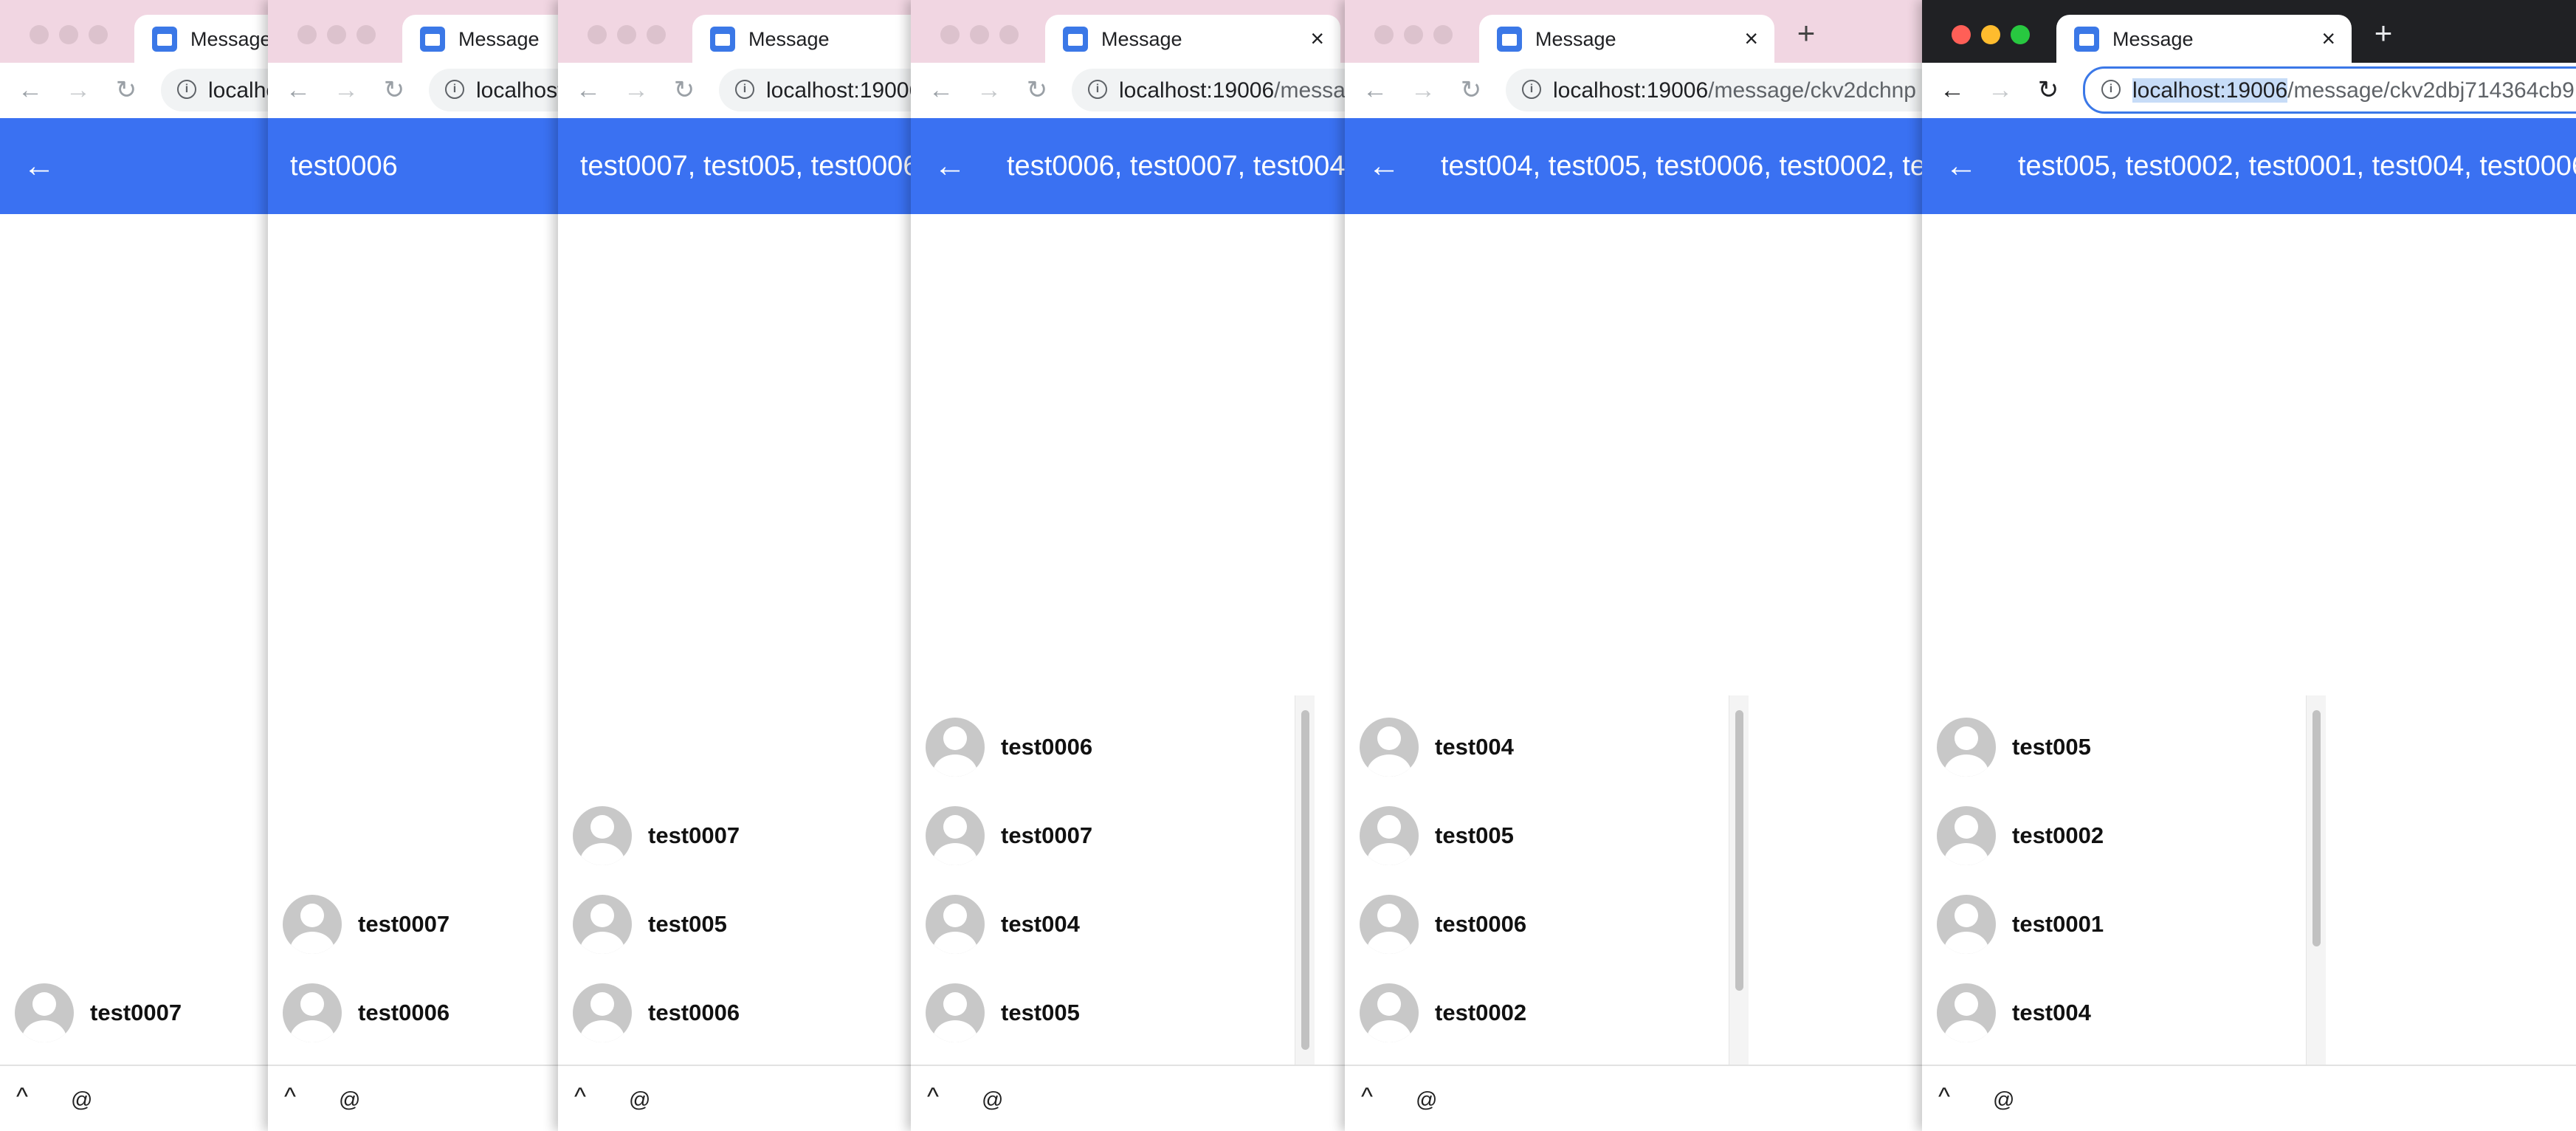  Describe the element at coordinates (2353, 90) in the screenshot. I see `url-text: localhost:19006/message/ckv2dbj714364cb9` at that location.